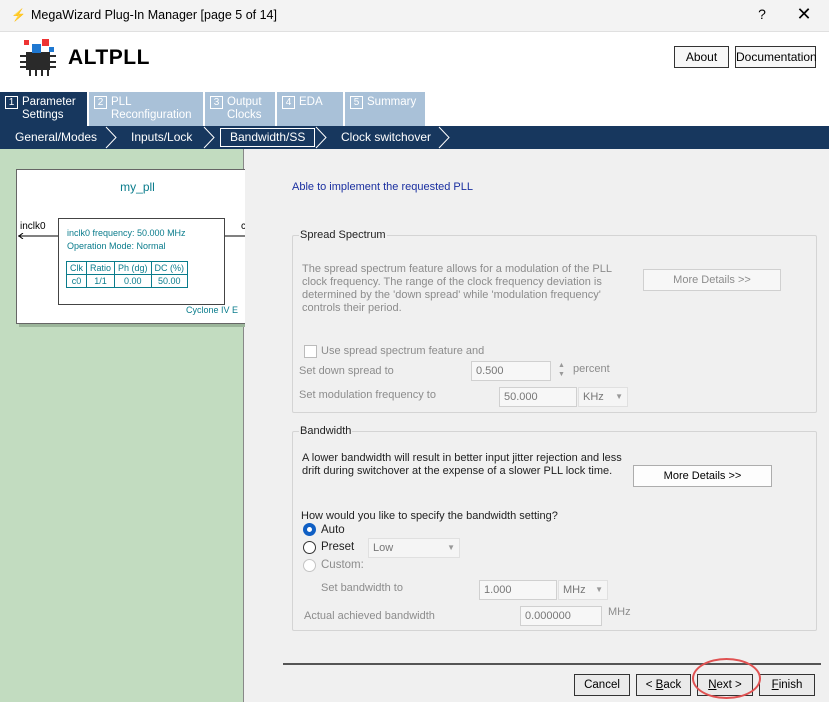 The height and width of the screenshot is (702, 829). Describe the element at coordinates (804, 14) in the screenshot. I see `close-button: ✕` at that location.